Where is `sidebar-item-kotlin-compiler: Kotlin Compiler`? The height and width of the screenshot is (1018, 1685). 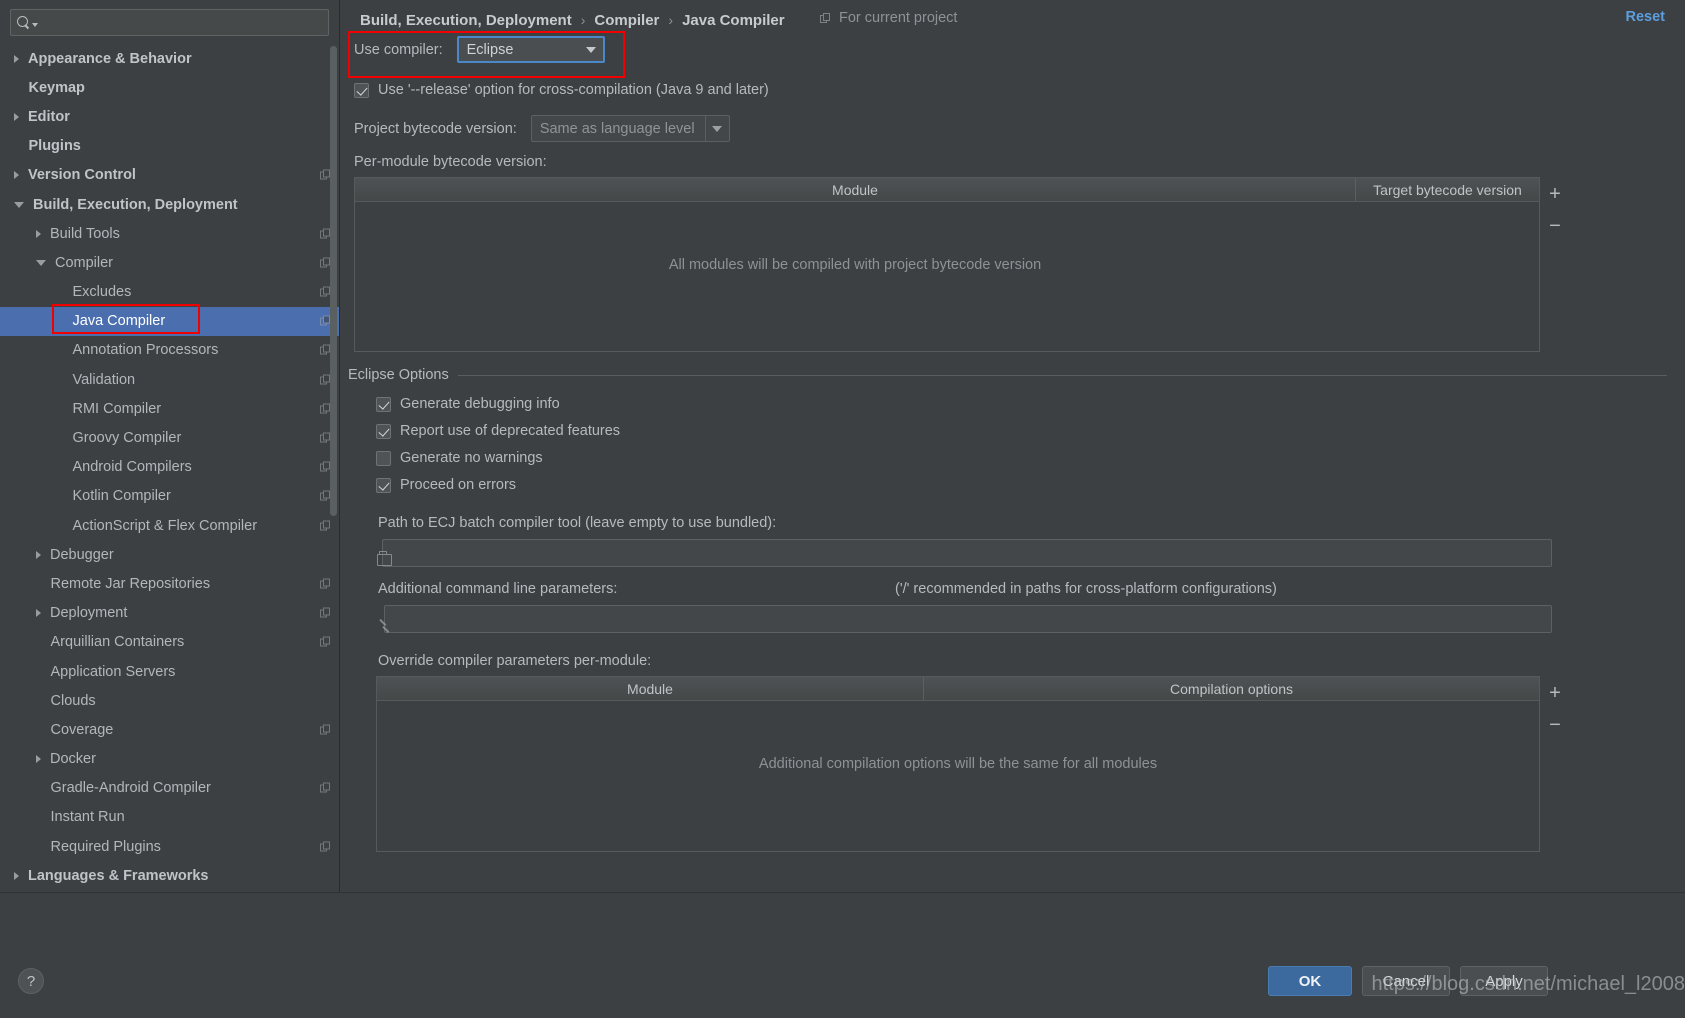 sidebar-item-kotlin-compiler: Kotlin Compiler is located at coordinates (169, 496).